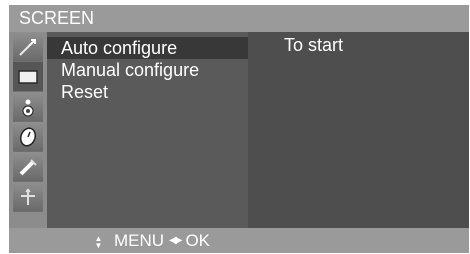 The image size is (470, 254). Describe the element at coordinates (139, 240) in the screenshot. I see `menu-hint-label: MENU` at that location.